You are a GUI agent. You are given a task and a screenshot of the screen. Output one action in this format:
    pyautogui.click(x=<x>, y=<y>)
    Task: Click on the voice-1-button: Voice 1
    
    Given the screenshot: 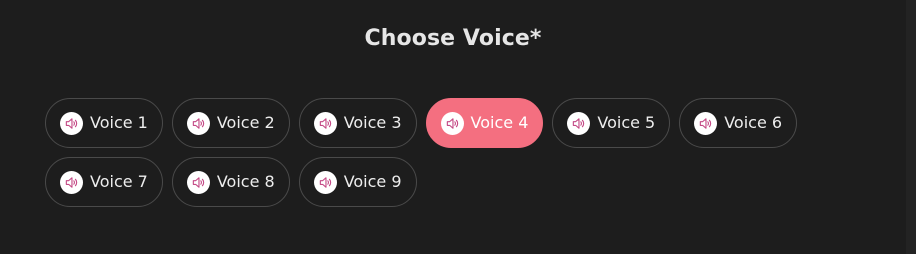 What is the action you would take?
    pyautogui.click(x=104, y=123)
    